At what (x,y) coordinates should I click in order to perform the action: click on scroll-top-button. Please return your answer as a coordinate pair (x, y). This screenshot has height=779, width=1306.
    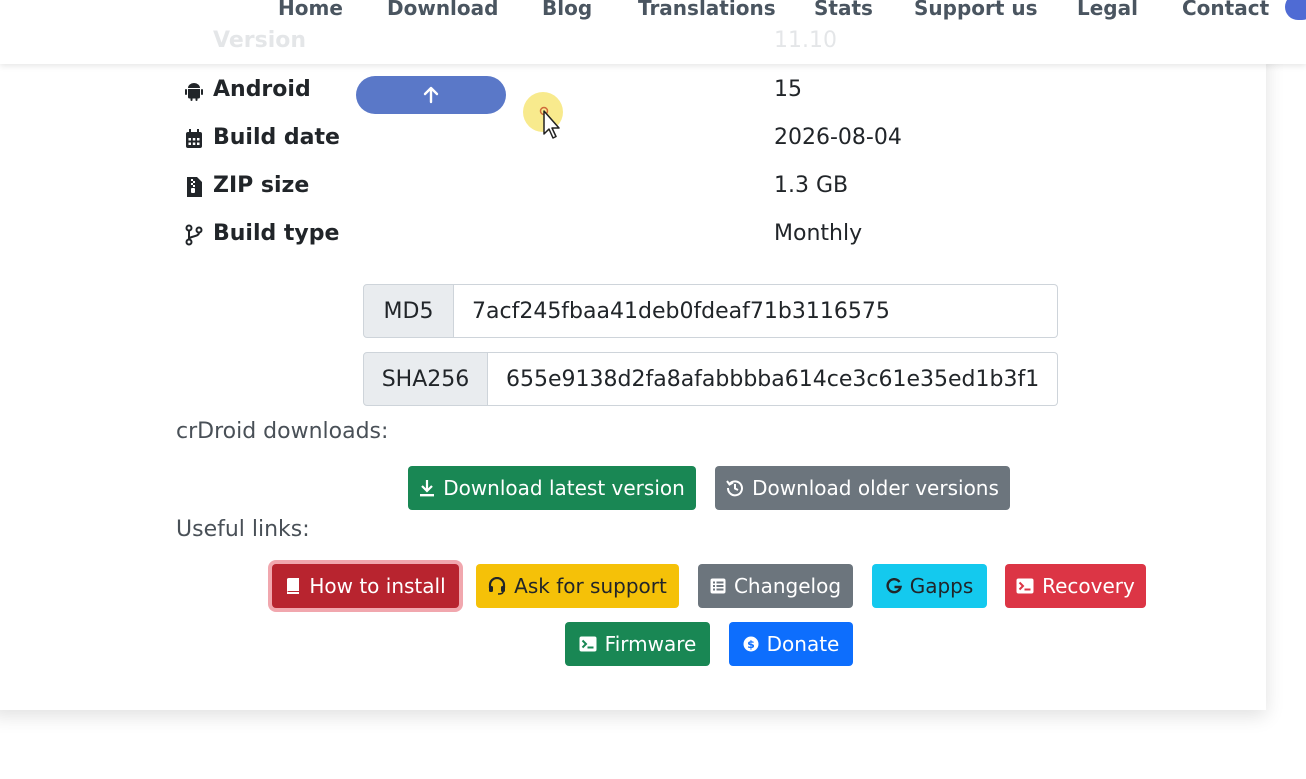
    Looking at the image, I should click on (431, 95).